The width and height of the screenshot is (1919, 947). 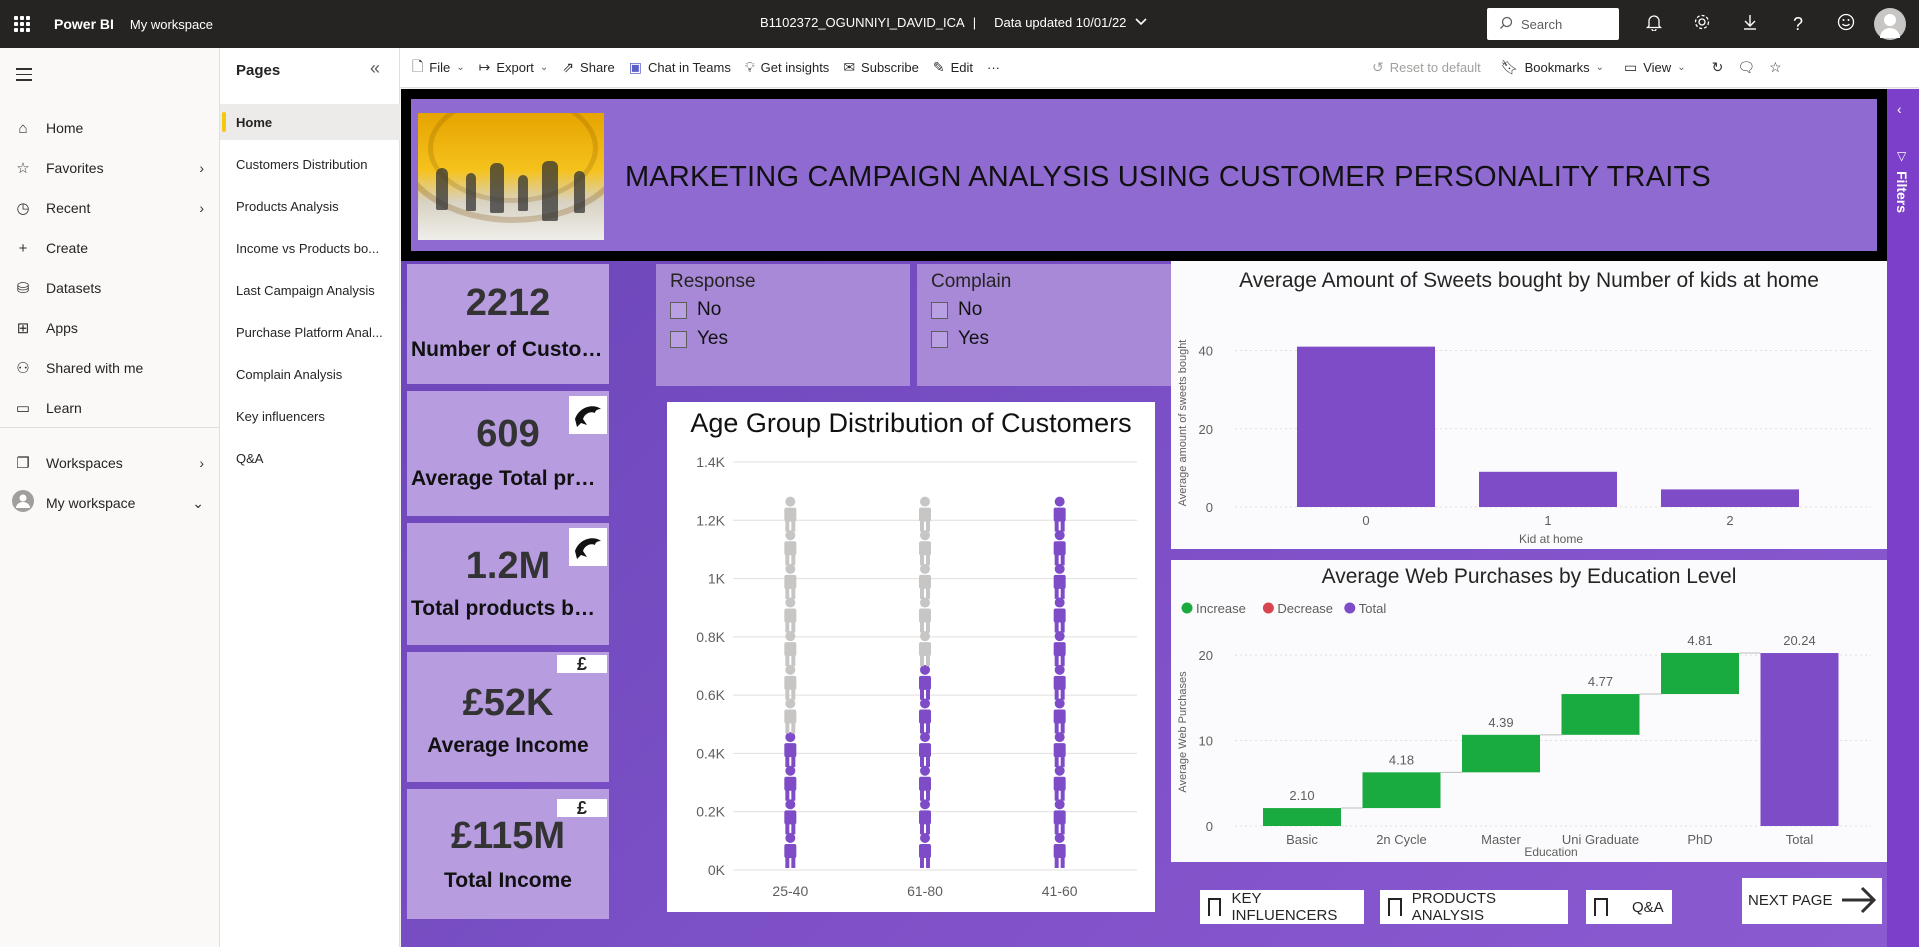 What do you see at coordinates (110, 503) in the screenshot?
I see `nav-my-workspace: My workspace ⌄` at bounding box center [110, 503].